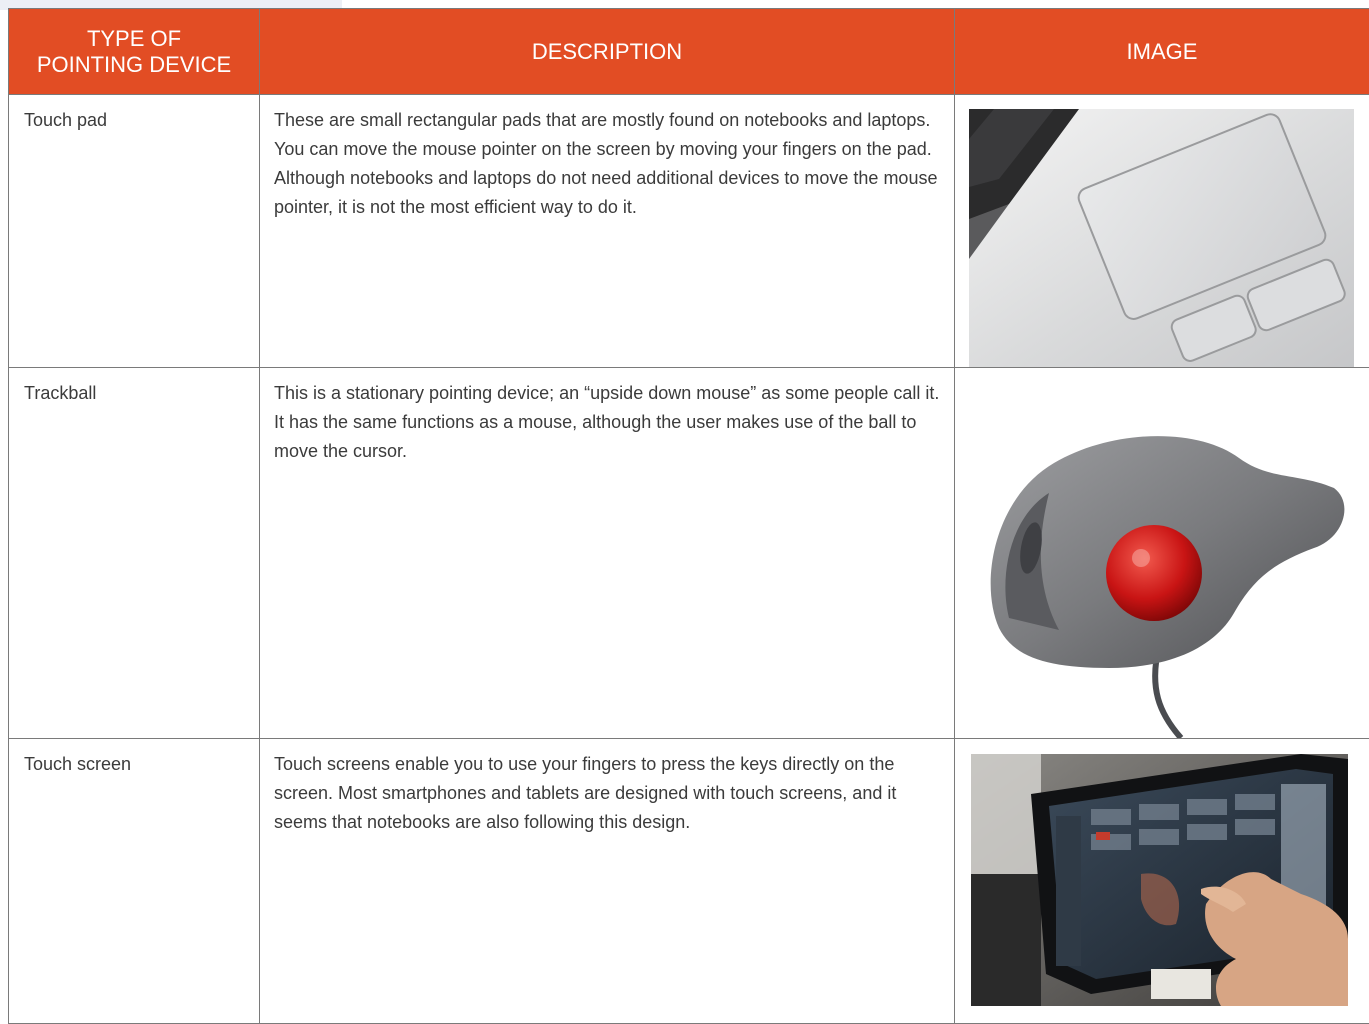  Describe the element at coordinates (134, 881) in the screenshot. I see `device-type-cell: Touch screen` at that location.